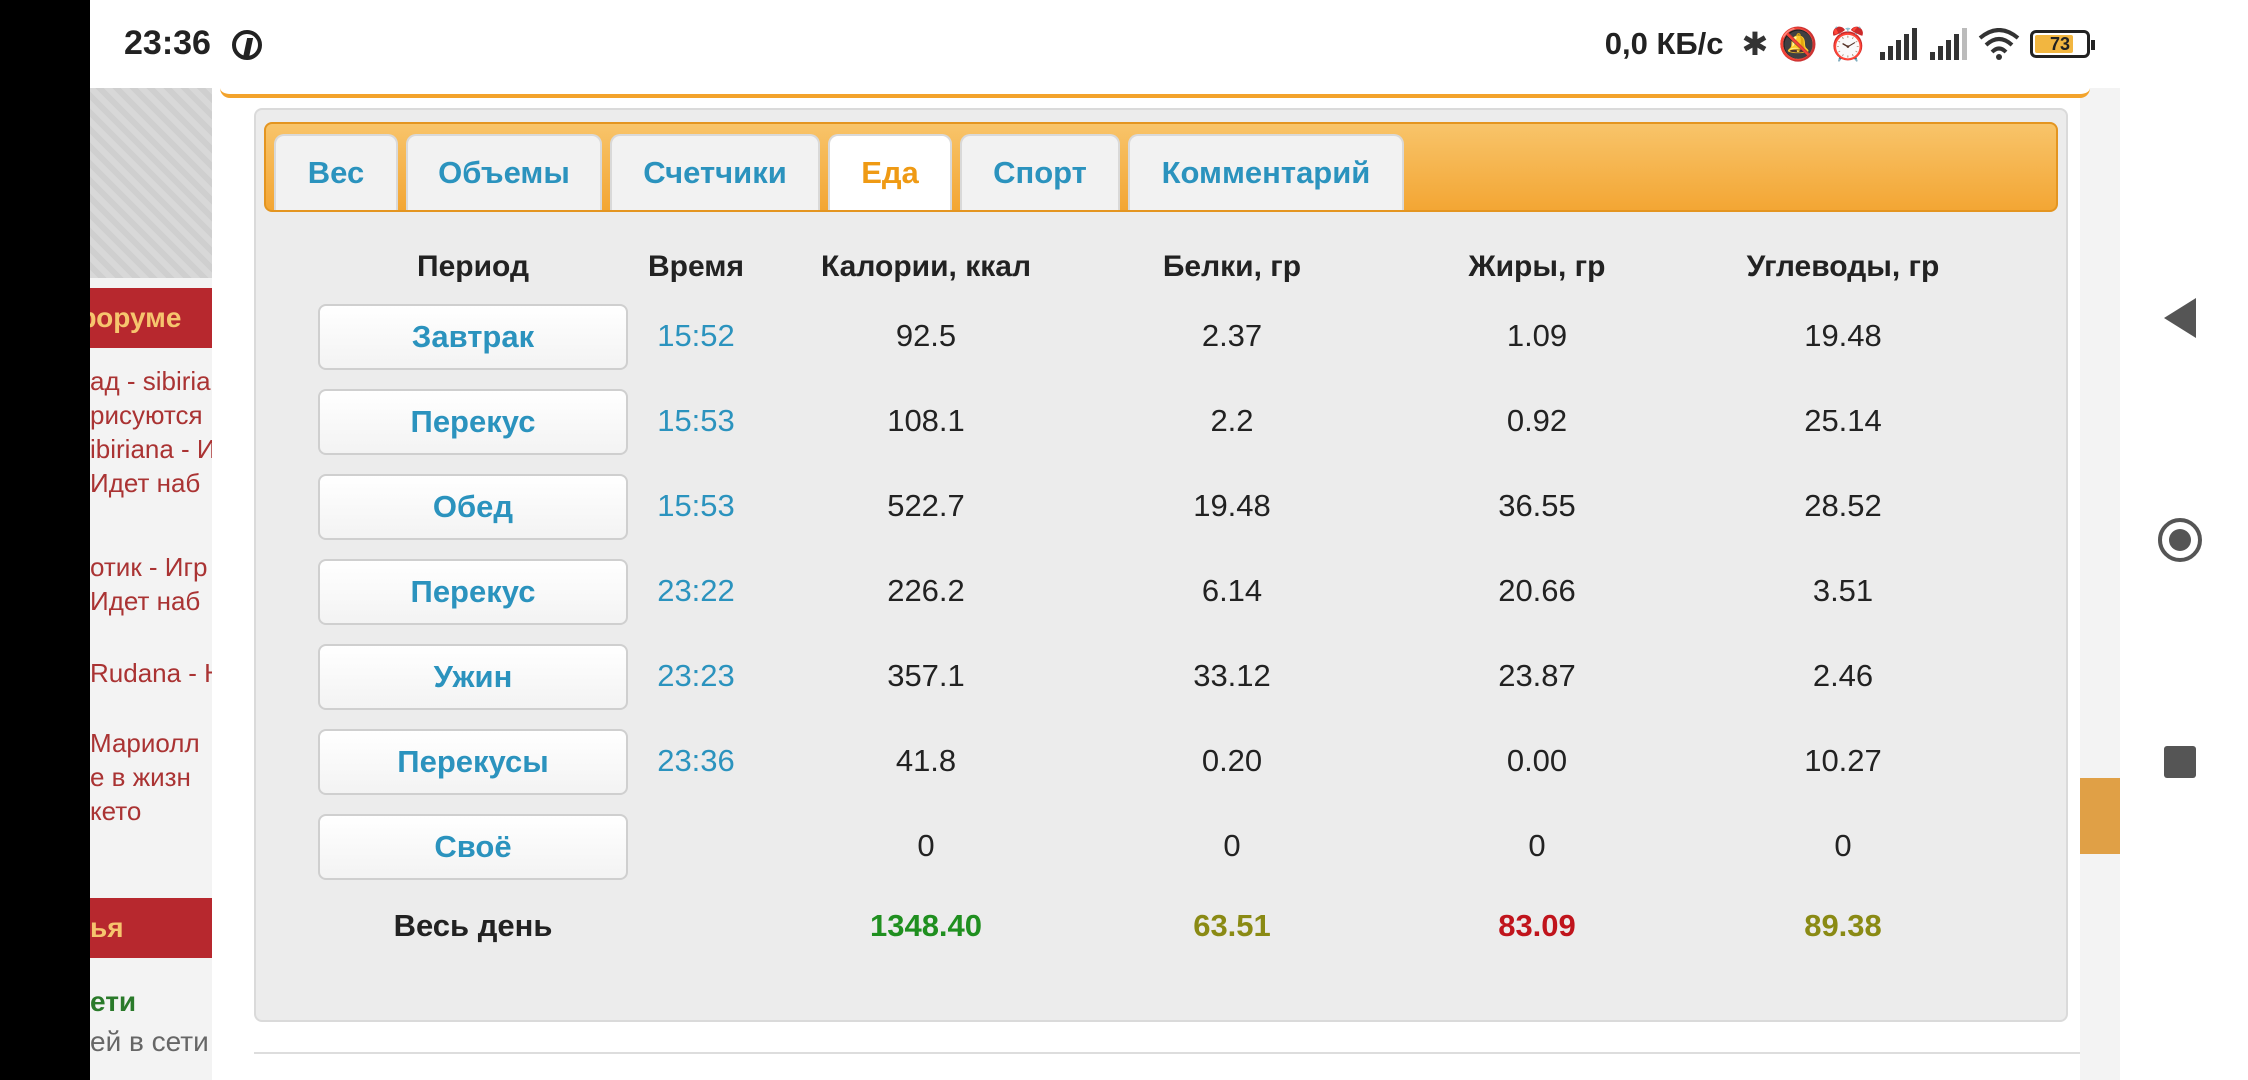  I want to click on bluetooth-icon: ✱, so click(1755, 44).